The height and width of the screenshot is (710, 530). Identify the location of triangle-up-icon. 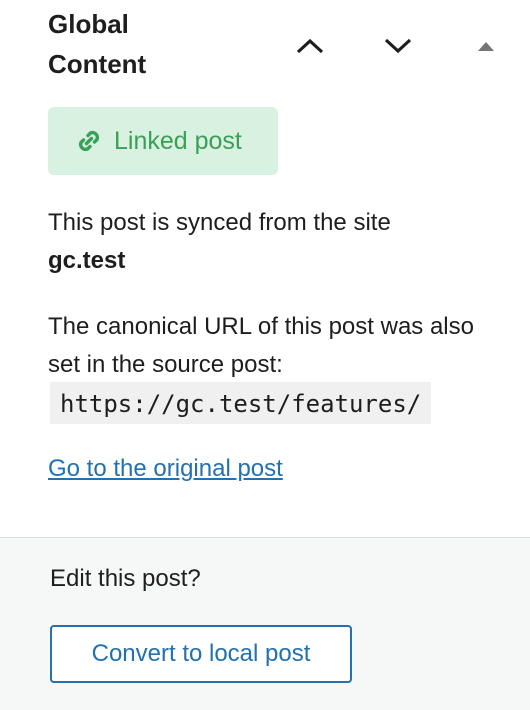
(486, 46).